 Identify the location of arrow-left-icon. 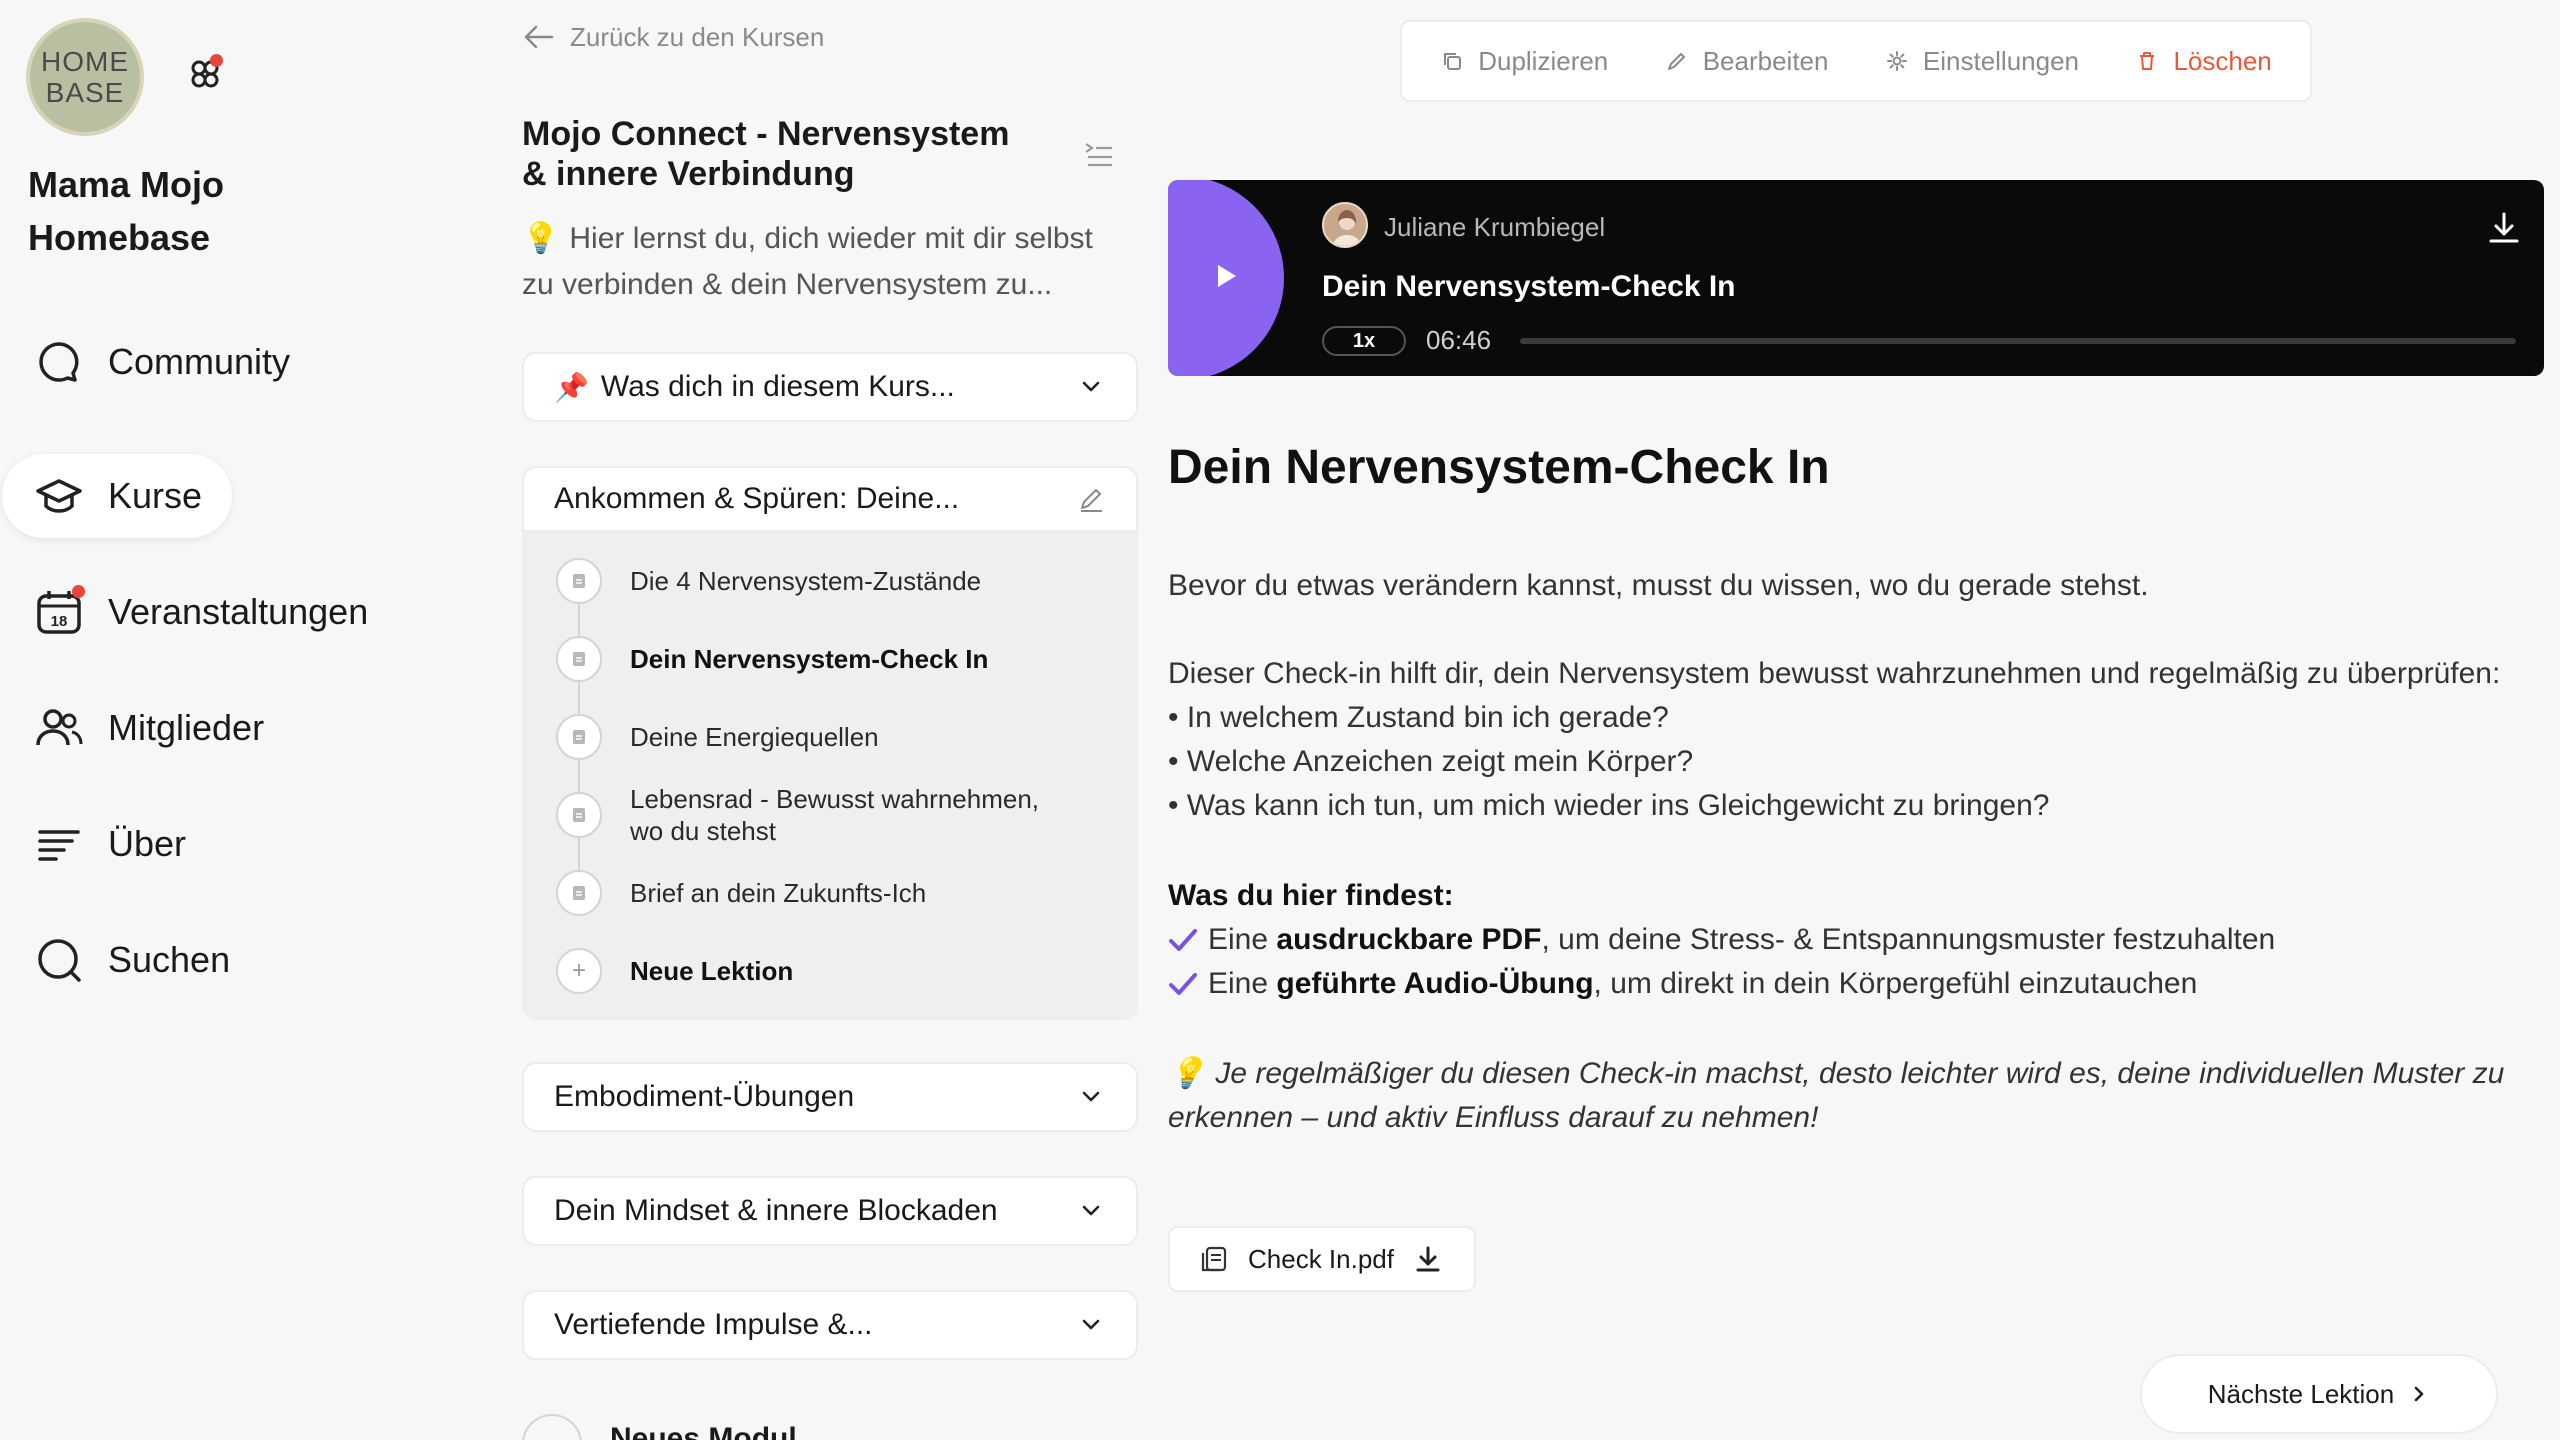
(539, 37).